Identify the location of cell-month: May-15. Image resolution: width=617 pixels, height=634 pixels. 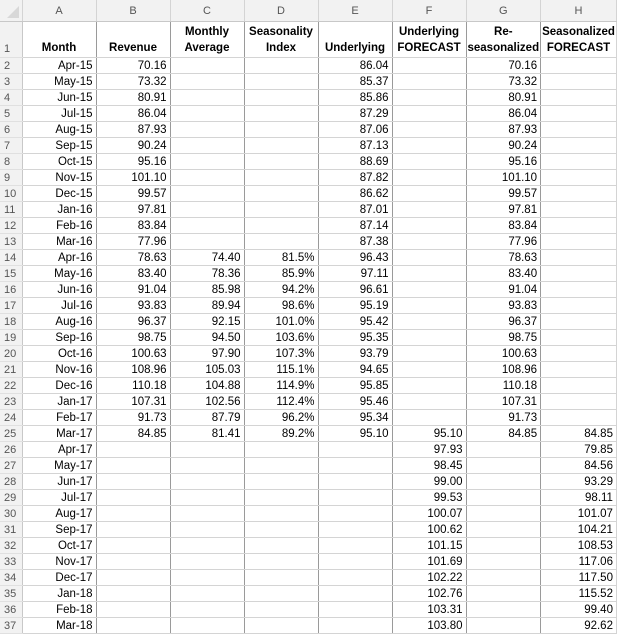
(59, 81).